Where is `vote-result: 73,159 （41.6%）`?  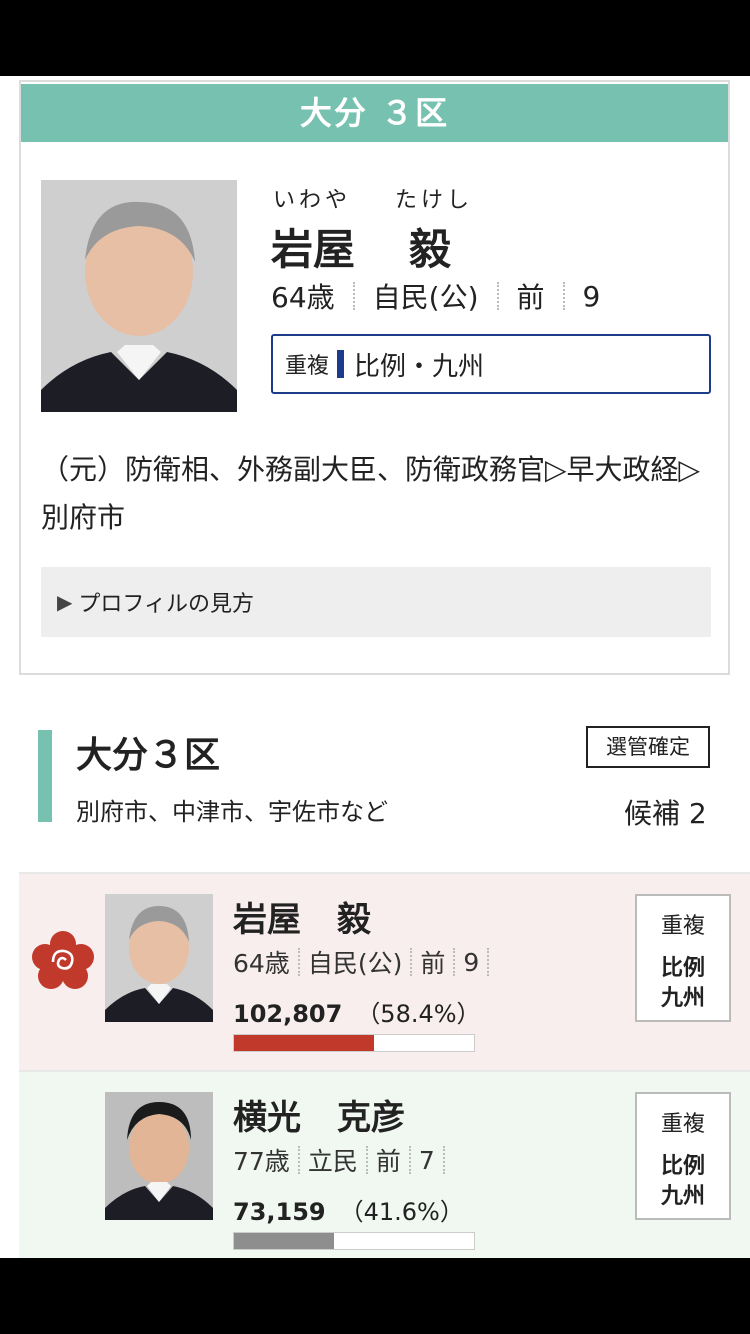
vote-result: 73,159 （41.6%） is located at coordinates (348, 1209).